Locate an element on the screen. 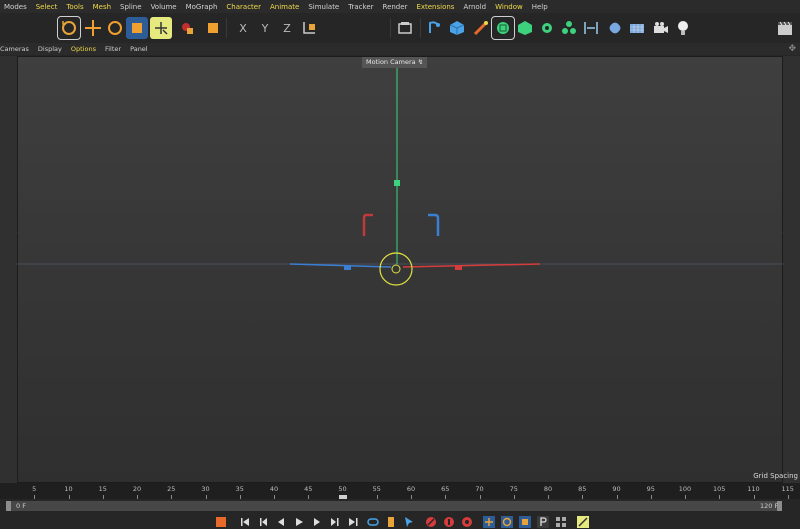 The height and width of the screenshot is (529, 800). move-tool-button is located at coordinates (93, 28).